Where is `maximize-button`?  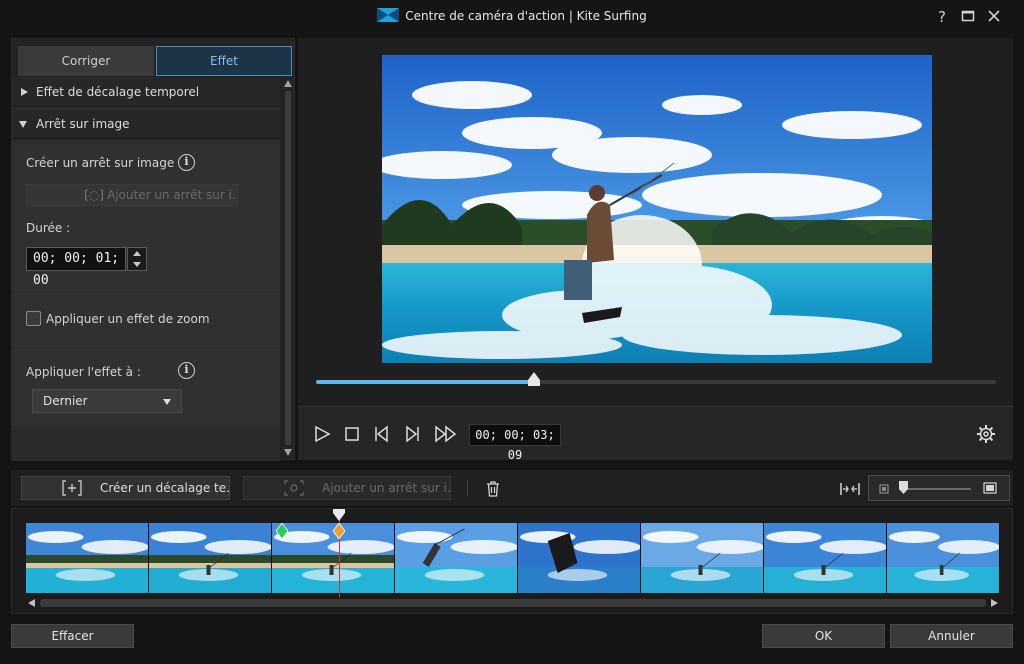 maximize-button is located at coordinates (968, 17).